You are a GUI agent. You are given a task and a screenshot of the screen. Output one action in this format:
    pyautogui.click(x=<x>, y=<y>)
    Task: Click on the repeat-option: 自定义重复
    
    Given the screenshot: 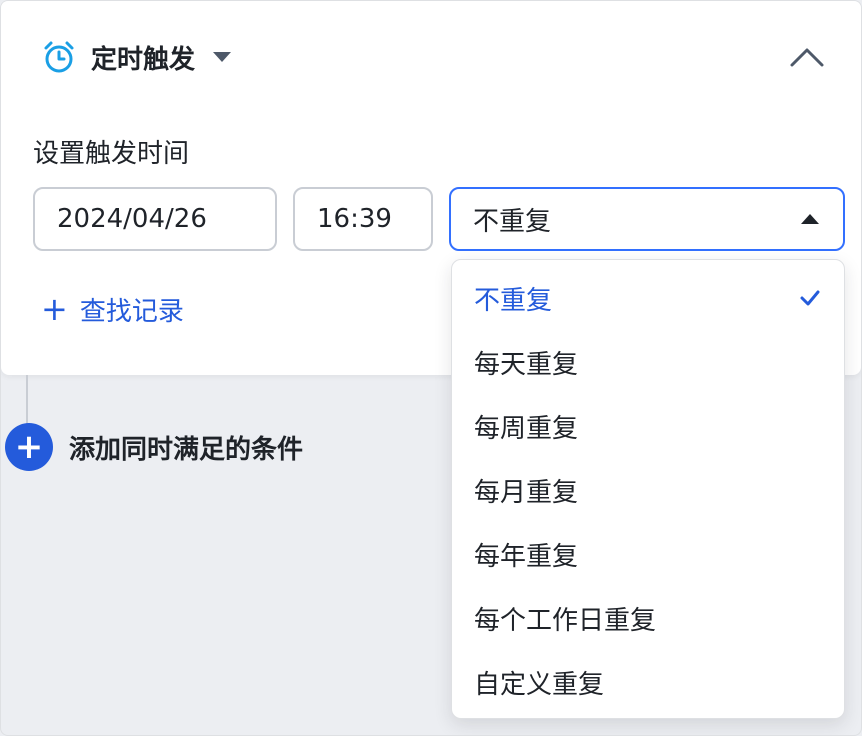 What is the action you would take?
    pyautogui.click(x=648, y=682)
    